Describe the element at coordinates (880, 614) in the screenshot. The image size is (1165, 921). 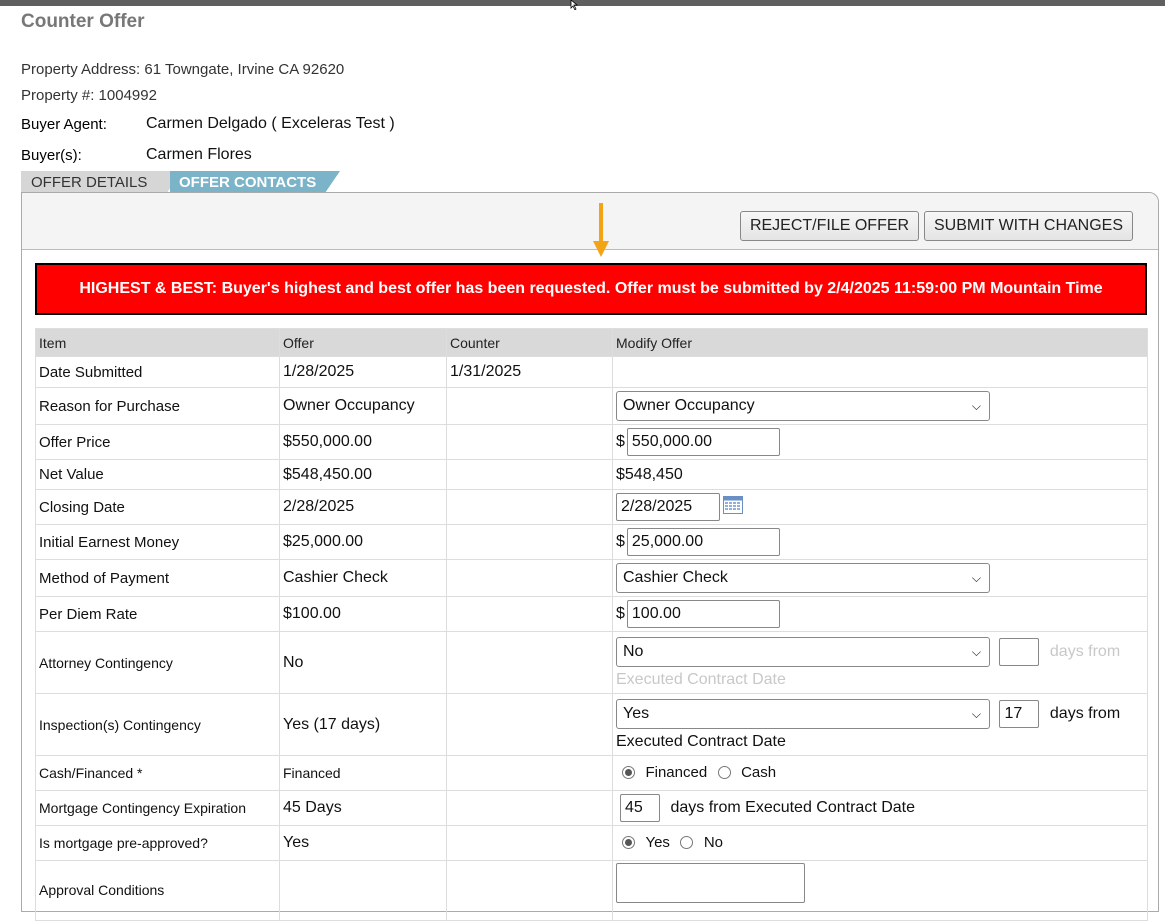
I see `row-modify: $100.00` at that location.